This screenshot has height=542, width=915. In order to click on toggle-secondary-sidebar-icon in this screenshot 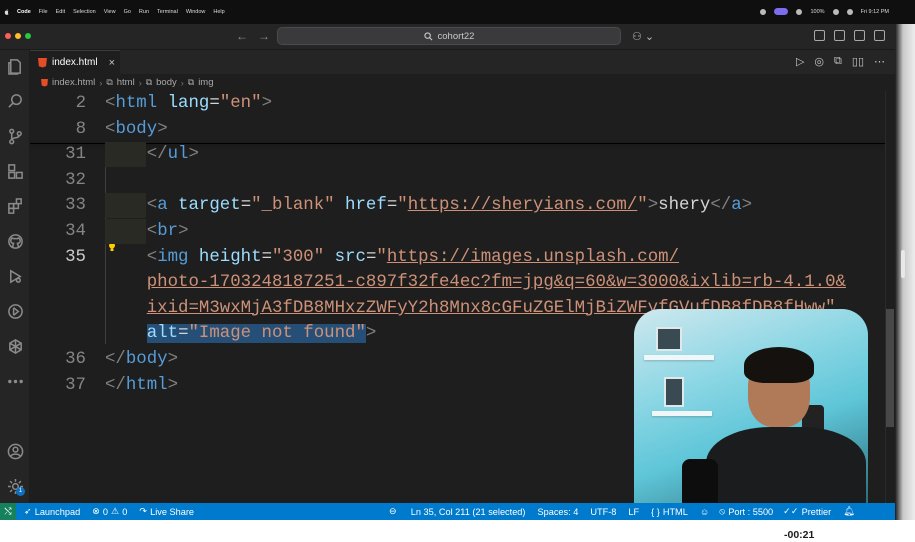, I will do `click(879, 35)`.